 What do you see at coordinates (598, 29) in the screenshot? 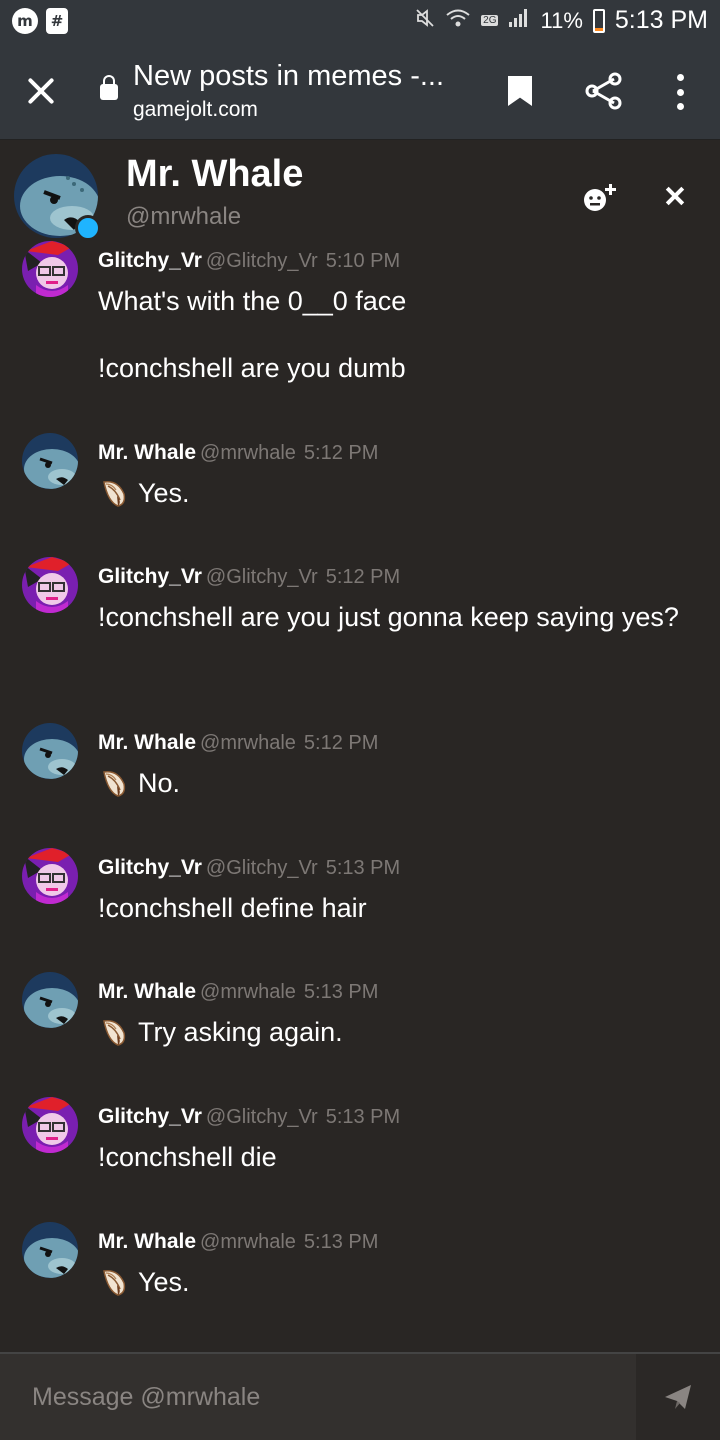
I see `battery-fill` at bounding box center [598, 29].